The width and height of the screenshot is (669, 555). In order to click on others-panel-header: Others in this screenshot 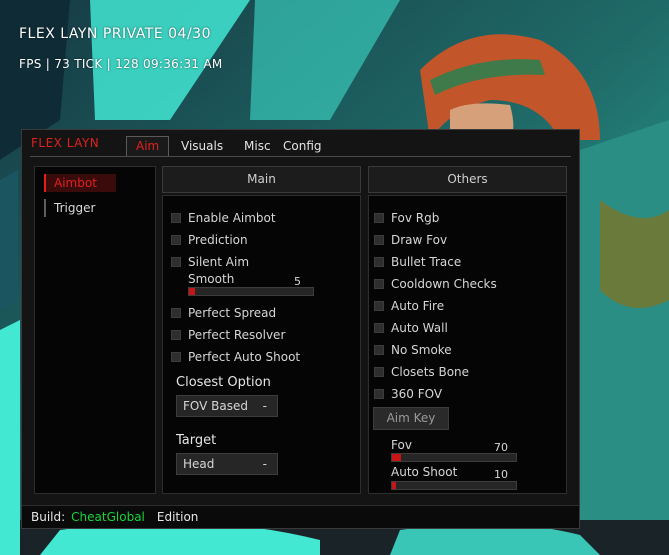, I will do `click(467, 179)`.